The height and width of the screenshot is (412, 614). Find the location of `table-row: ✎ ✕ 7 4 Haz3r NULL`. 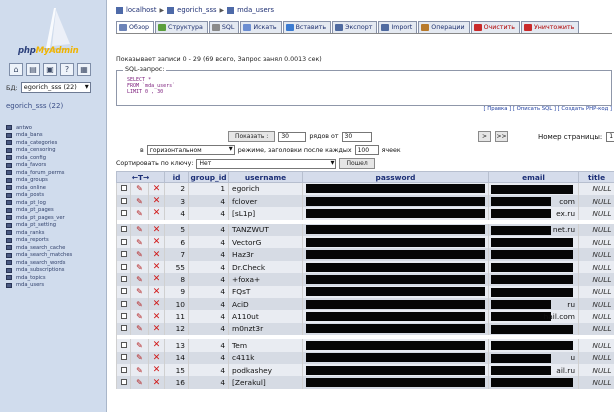

table-row: ✎ ✕ 7 4 Haz3r NULL is located at coordinates (365, 254).